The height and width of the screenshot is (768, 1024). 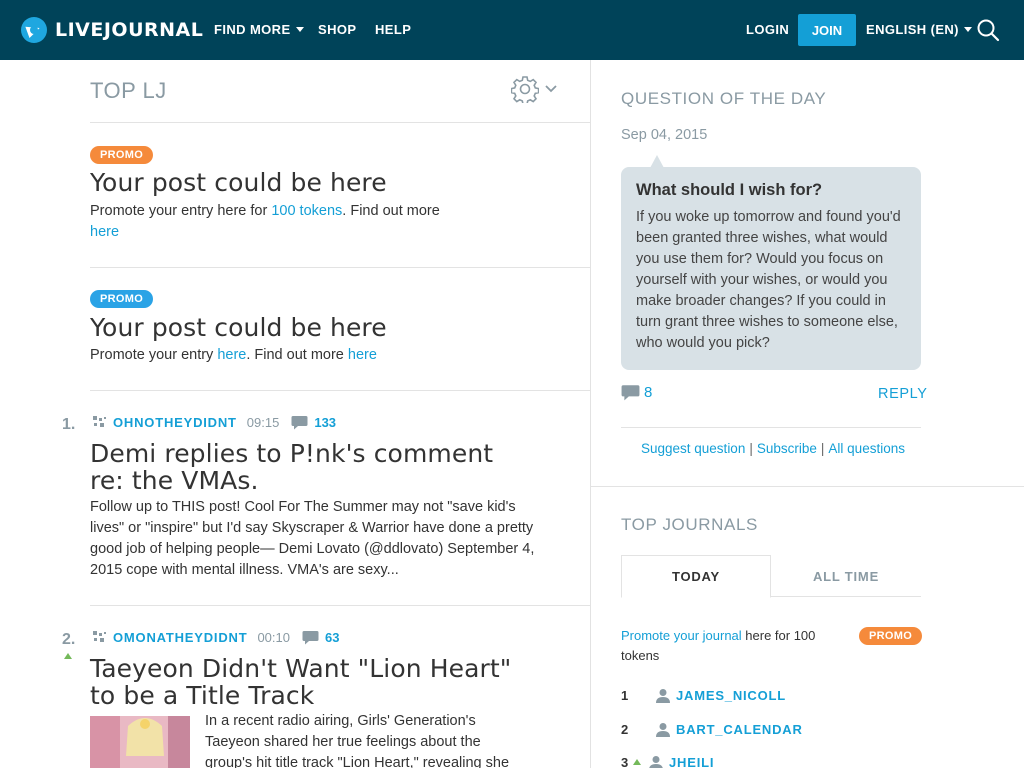 What do you see at coordinates (69, 424) in the screenshot?
I see `post-rank: 1.` at bounding box center [69, 424].